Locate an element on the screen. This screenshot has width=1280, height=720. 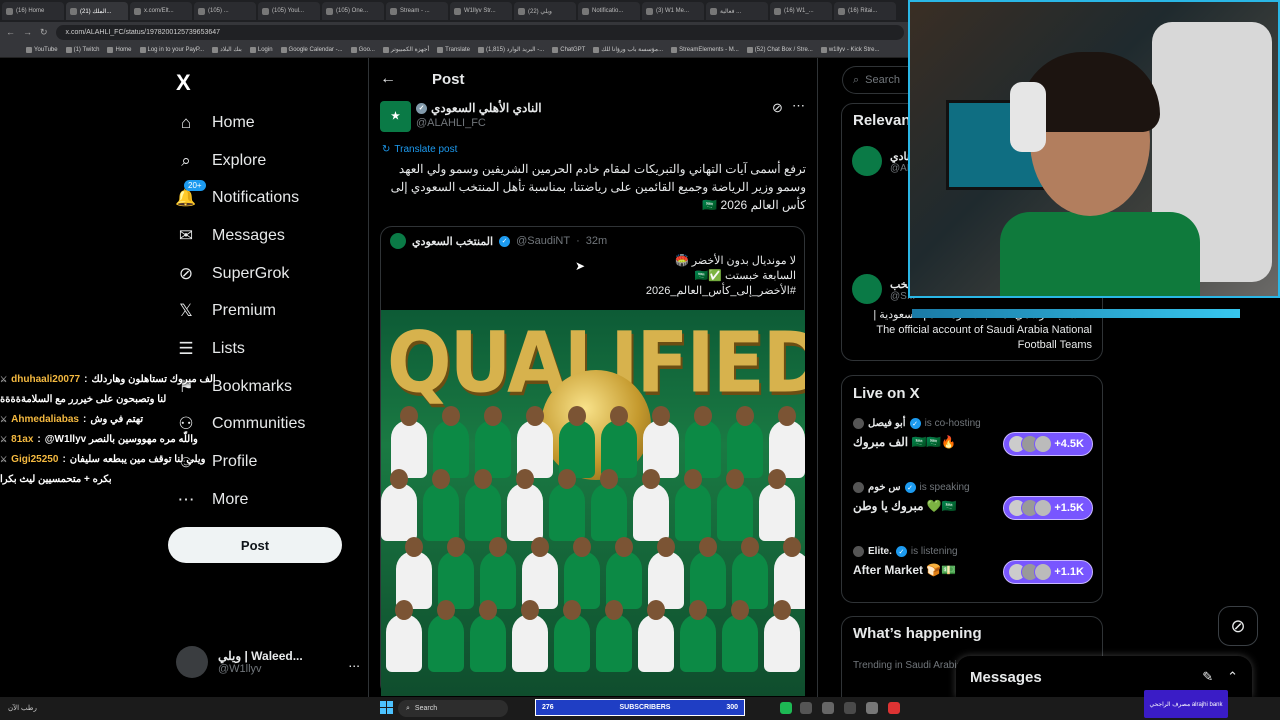
nav-item-messages: ✉ Messages is located at coordinates (237, 236).